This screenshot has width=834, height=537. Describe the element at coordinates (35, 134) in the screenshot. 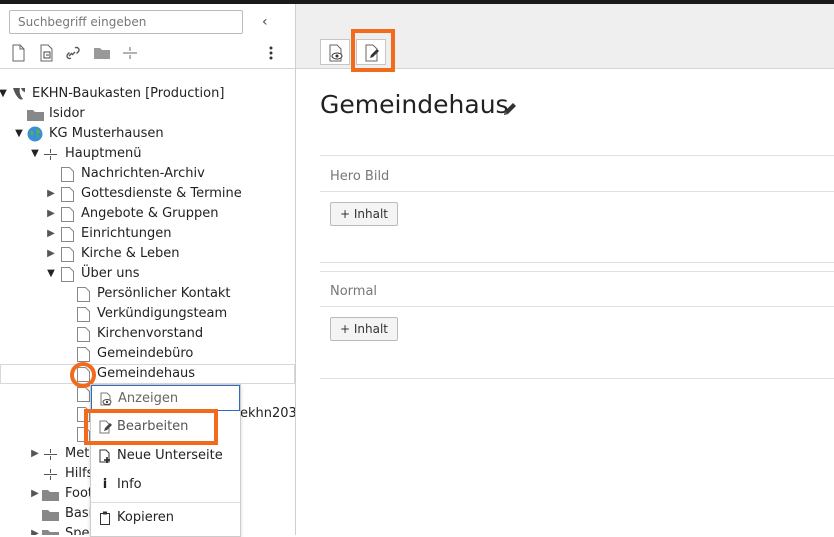

I see `globe-icon` at that location.